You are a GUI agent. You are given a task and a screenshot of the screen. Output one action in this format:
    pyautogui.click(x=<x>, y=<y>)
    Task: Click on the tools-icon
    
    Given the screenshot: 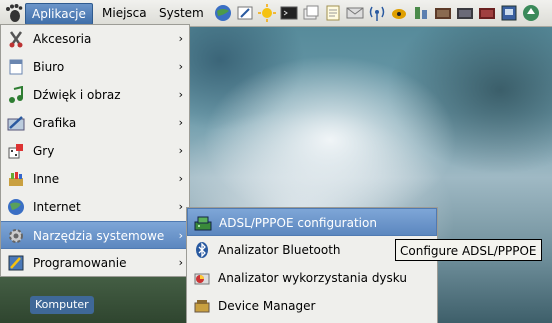 What is the action you would take?
    pyautogui.click(x=420, y=12)
    